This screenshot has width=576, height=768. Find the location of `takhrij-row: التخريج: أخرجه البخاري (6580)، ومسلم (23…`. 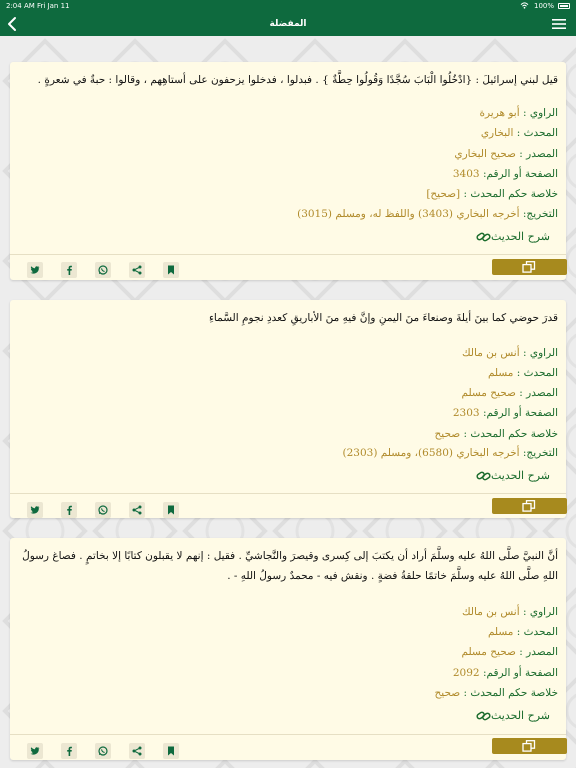

takhrij-row: التخريج: أخرجه البخاري (6580)، ومسلم (23… is located at coordinates (450, 453).